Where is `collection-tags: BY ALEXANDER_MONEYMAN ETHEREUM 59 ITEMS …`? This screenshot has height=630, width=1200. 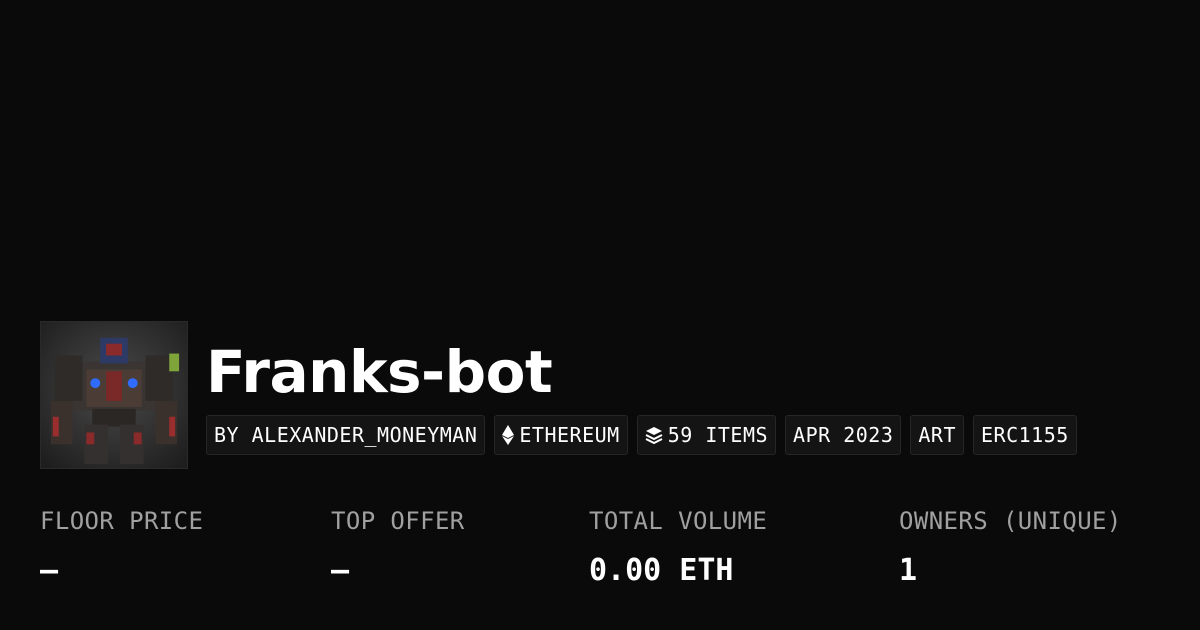 collection-tags: BY ALEXANDER_MONEYMAN ETHEREUM 59 ITEMS … is located at coordinates (641, 435).